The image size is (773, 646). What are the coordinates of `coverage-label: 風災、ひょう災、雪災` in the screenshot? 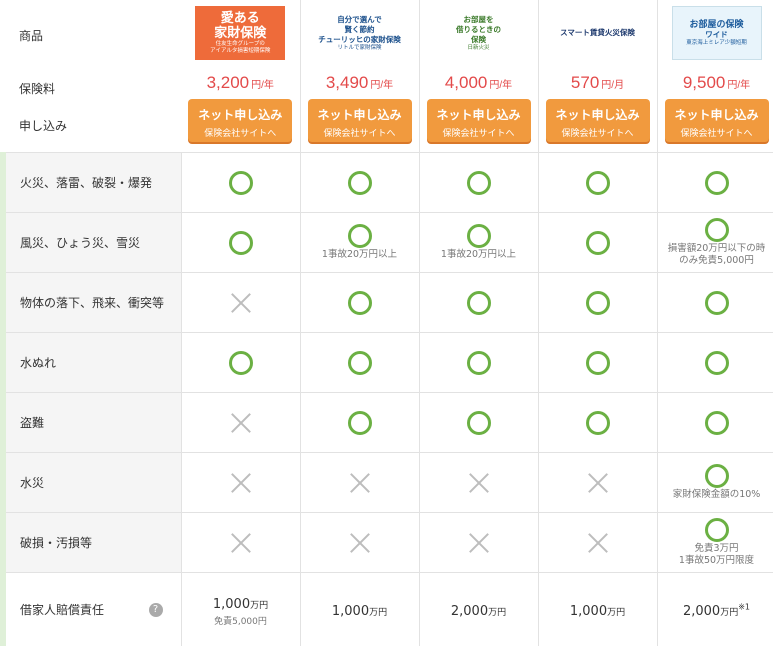 It's located at (91, 242).